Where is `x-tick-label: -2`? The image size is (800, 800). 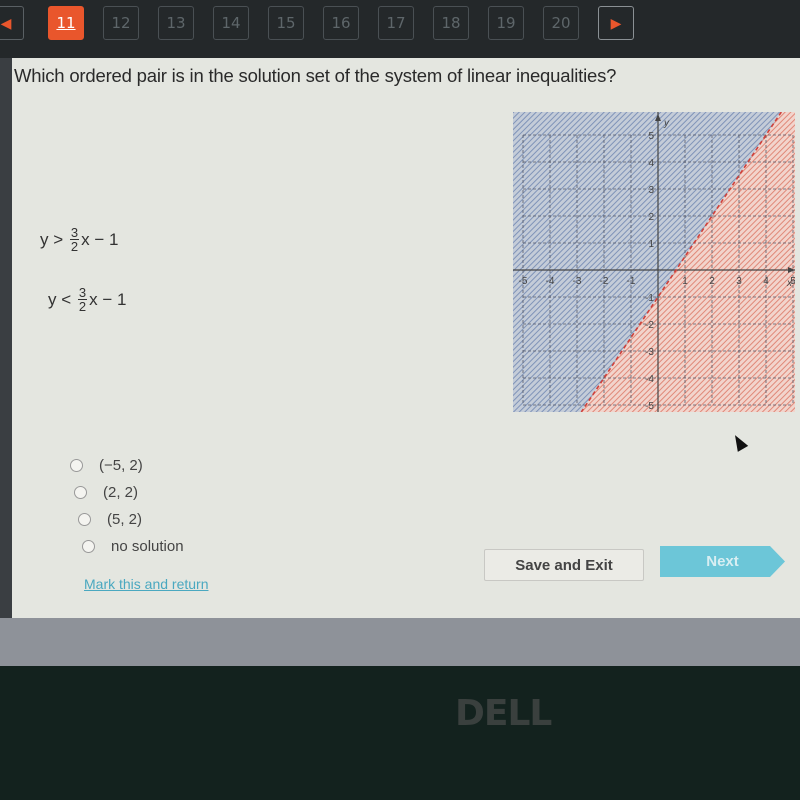
x-tick-label: -2 is located at coordinates (604, 281).